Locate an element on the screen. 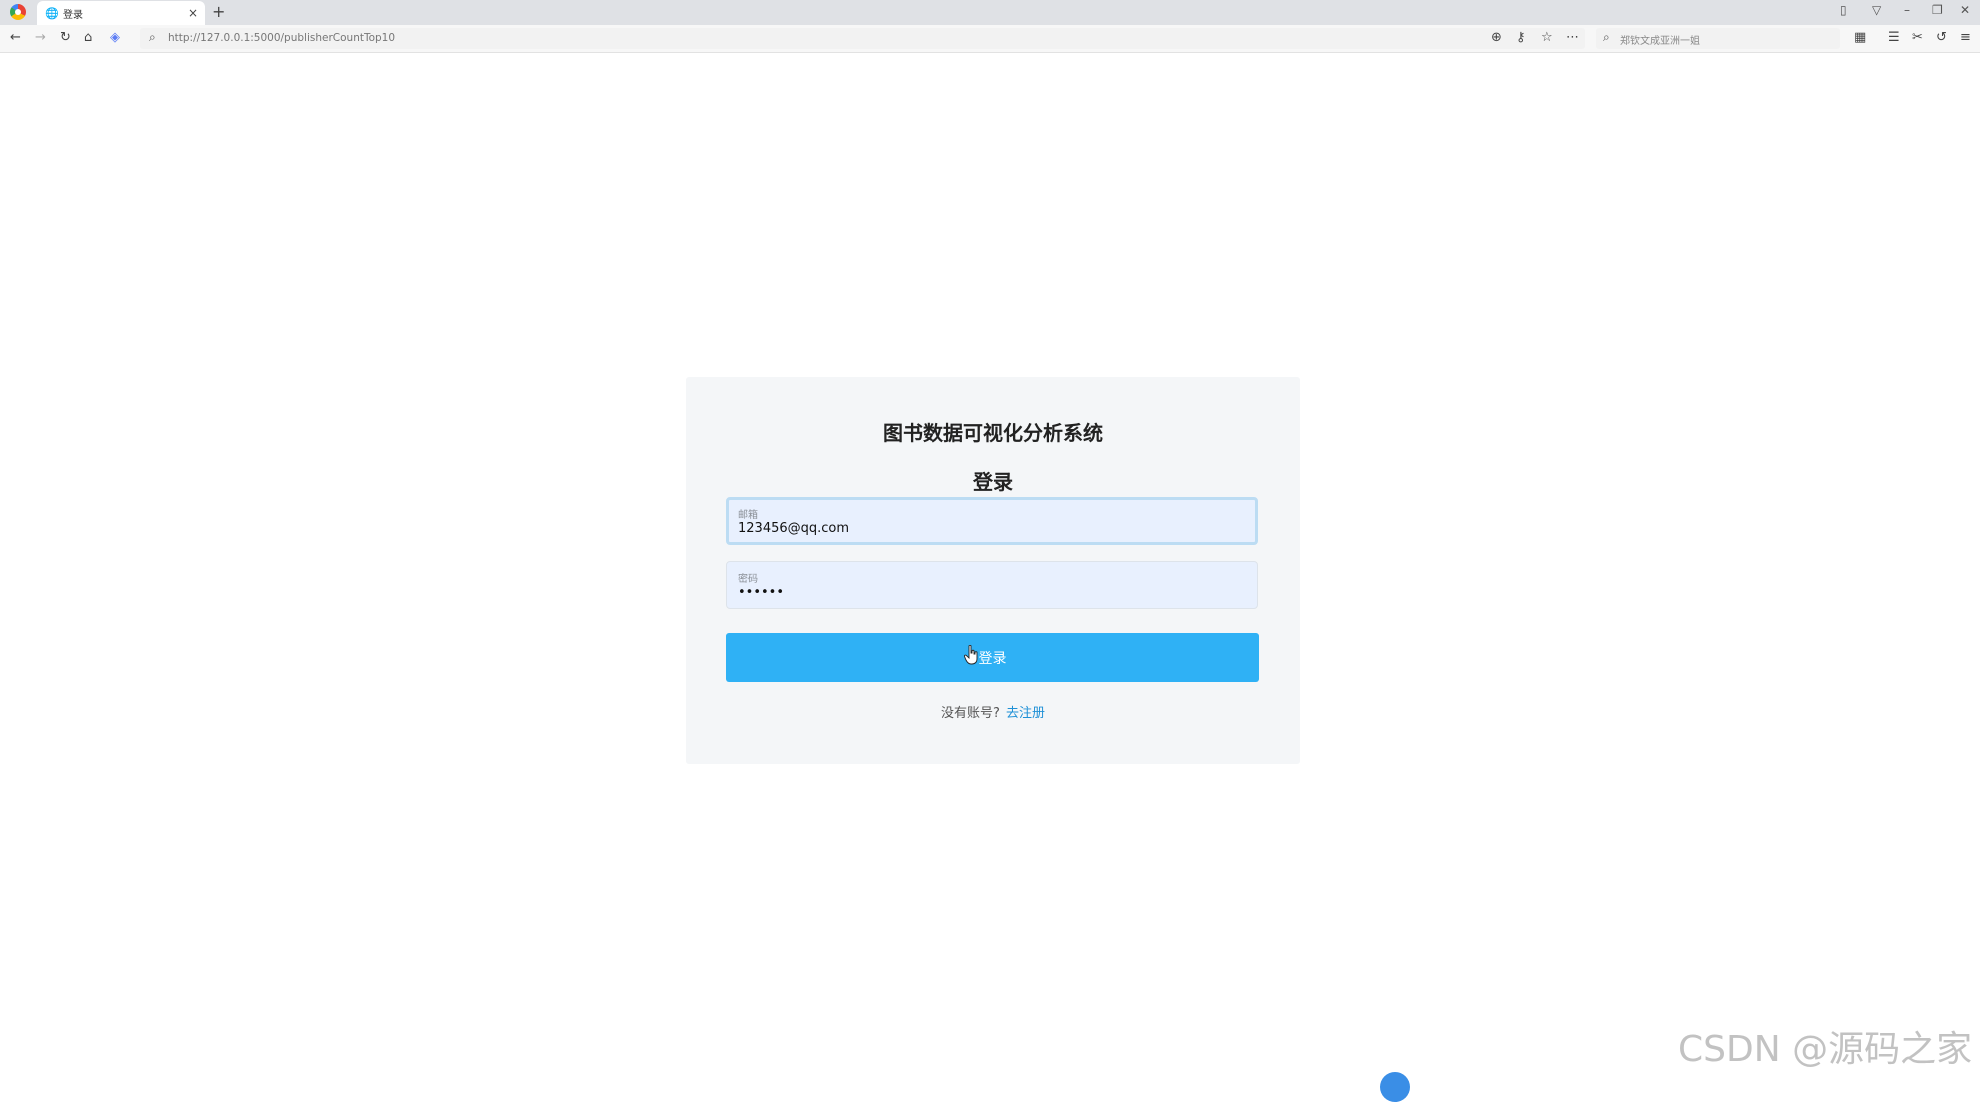 The height and width of the screenshot is (1102, 1980). search-box: ⌕ 郑钦文成亚洲一姐 is located at coordinates (1718, 38).